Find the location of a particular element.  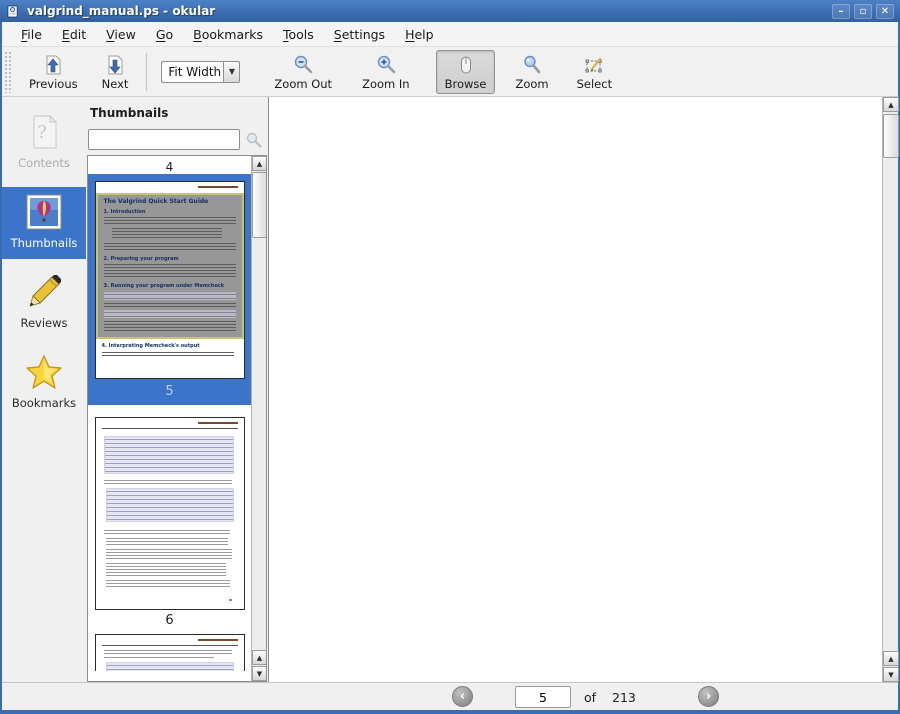

page-6-thumbnail is located at coordinates (169, 513).